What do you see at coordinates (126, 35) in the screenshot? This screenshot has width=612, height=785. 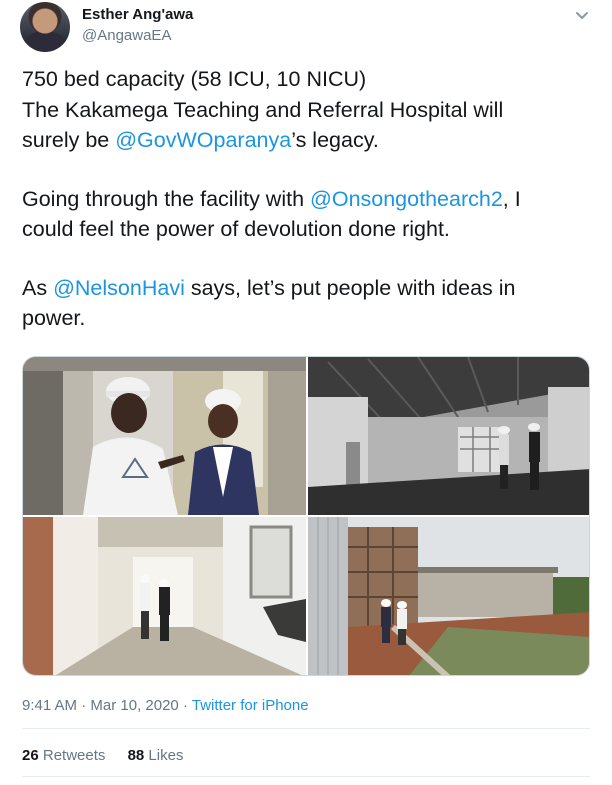 I see `author-handle: @AngawaEA` at bounding box center [126, 35].